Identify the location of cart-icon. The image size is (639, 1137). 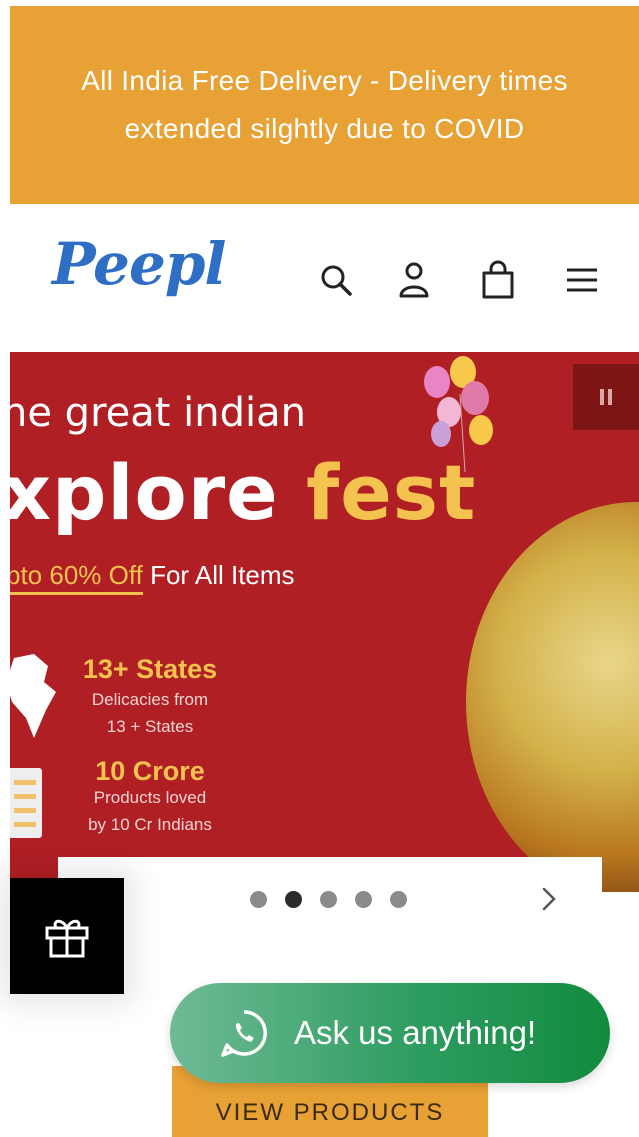
(498, 280).